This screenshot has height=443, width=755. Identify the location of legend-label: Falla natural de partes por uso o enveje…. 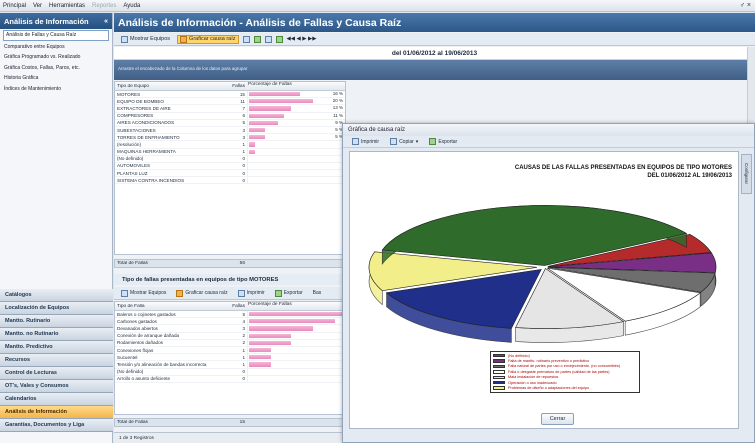
(564, 366).